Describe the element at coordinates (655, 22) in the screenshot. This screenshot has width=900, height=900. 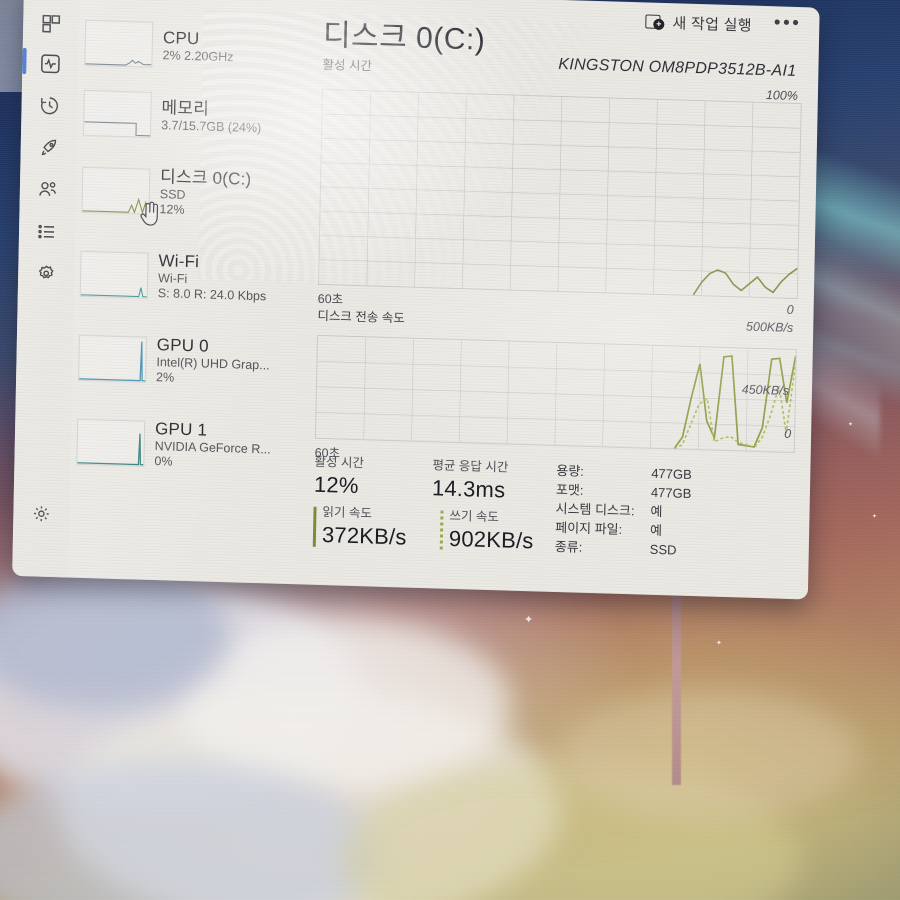
I see `window-plus-icon: +` at that location.